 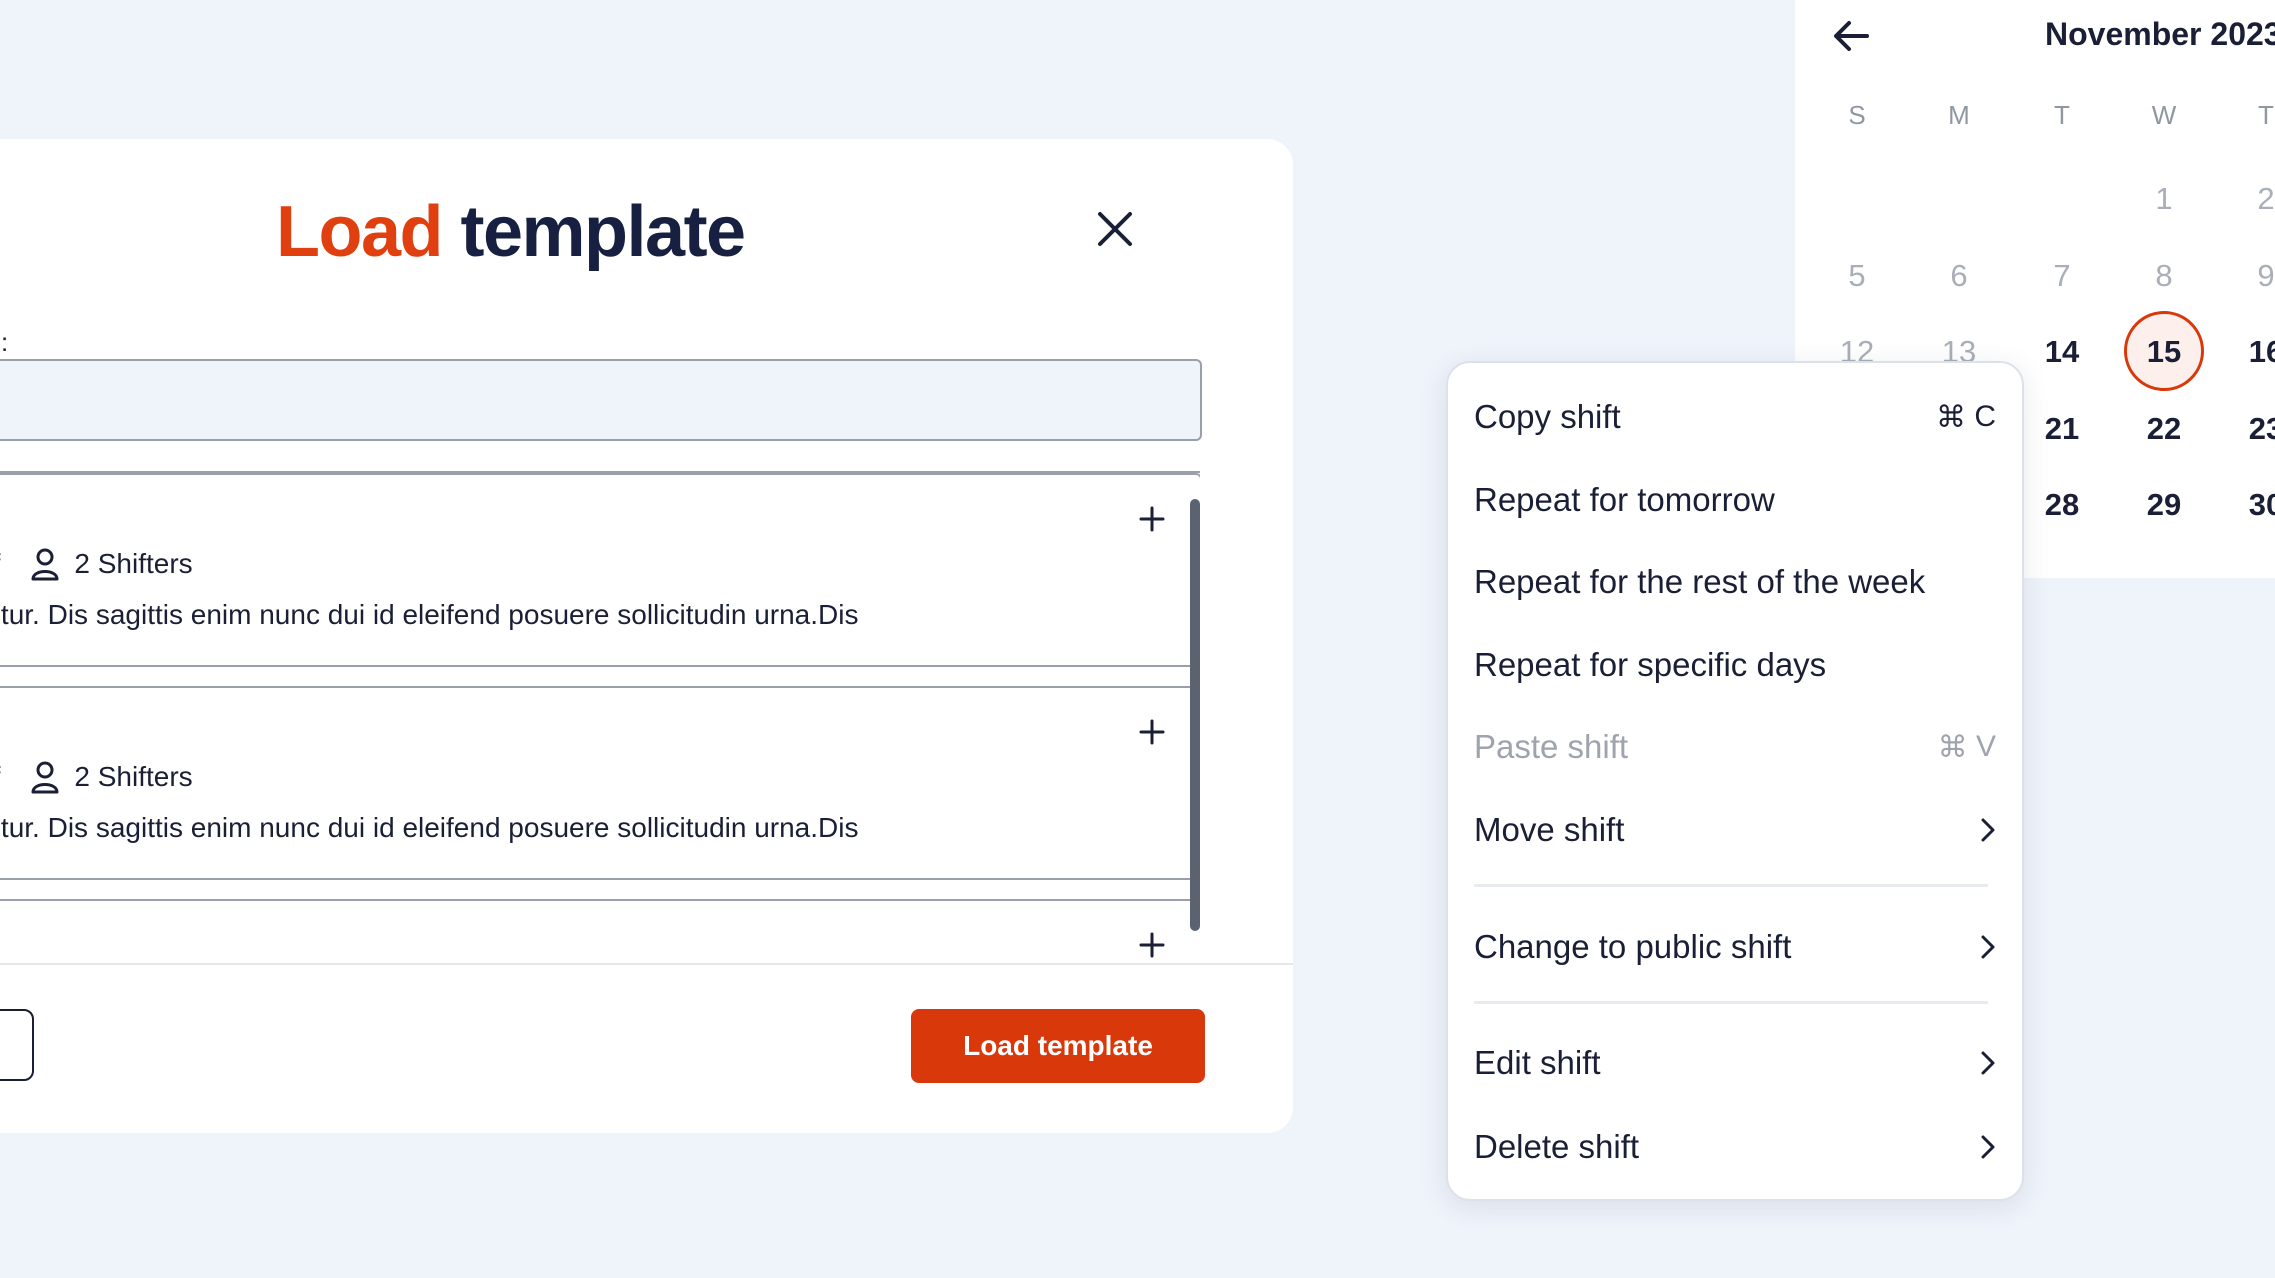 What do you see at coordinates (1058, 1046) in the screenshot?
I see `load-template-button: Load template` at bounding box center [1058, 1046].